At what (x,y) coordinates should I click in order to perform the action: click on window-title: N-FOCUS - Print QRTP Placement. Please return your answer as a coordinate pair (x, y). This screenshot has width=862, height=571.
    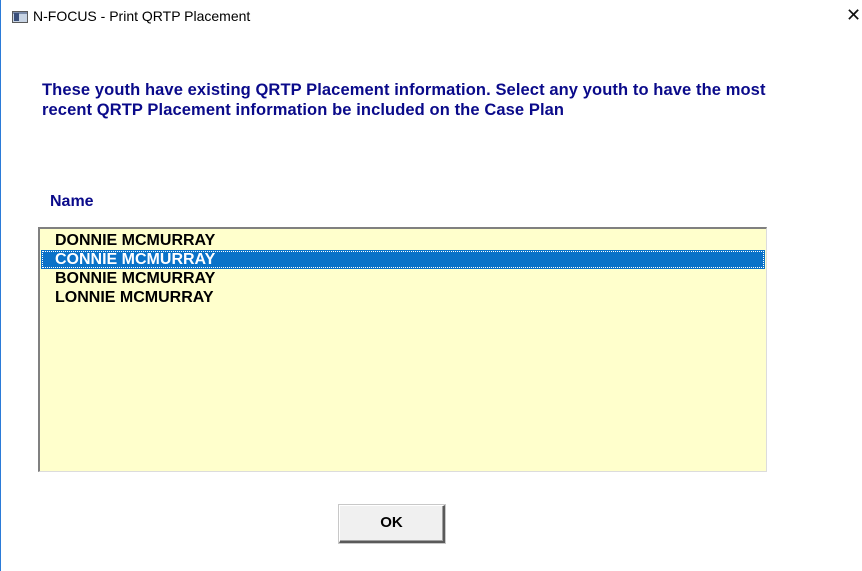
    Looking at the image, I should click on (142, 16).